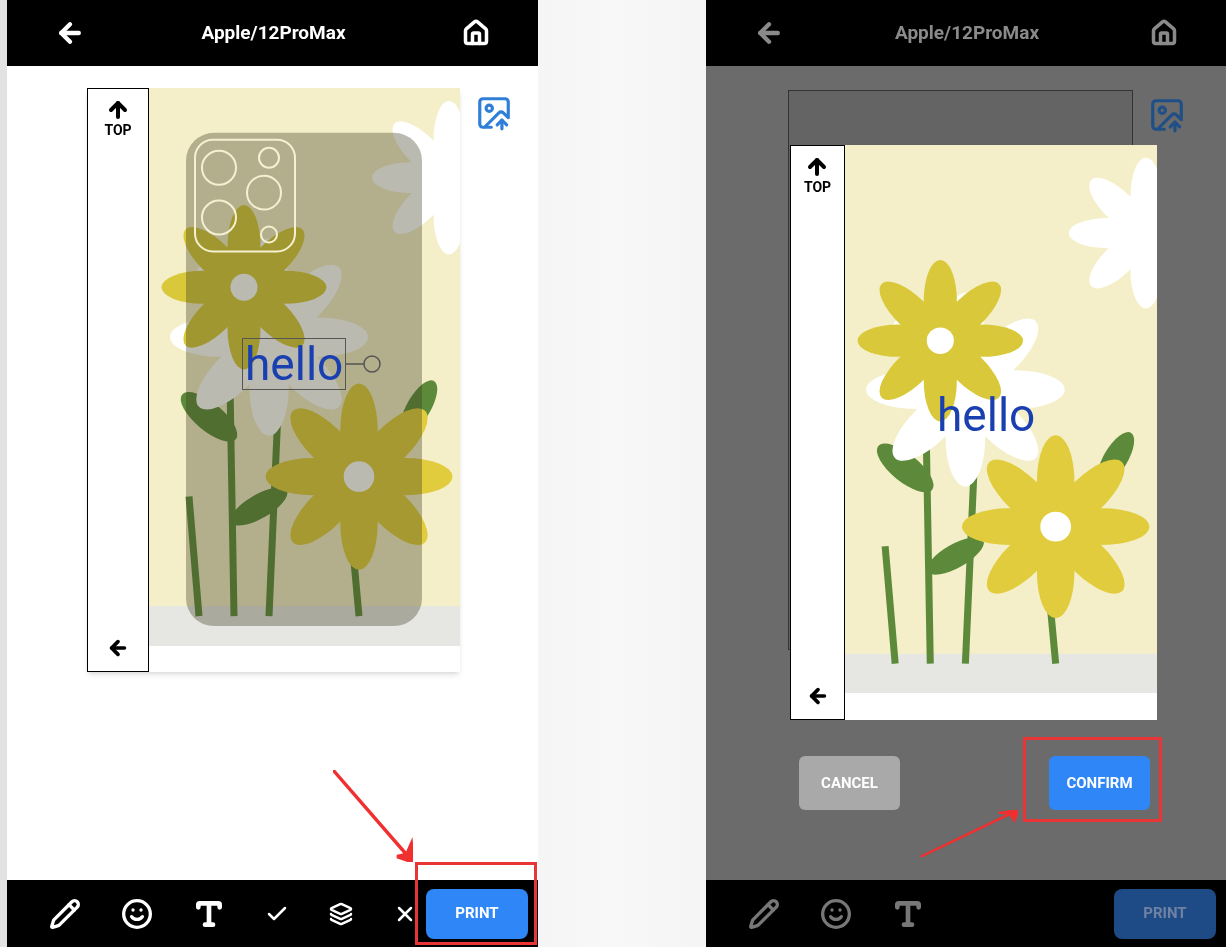  I want to click on layers-icon, so click(341, 913).